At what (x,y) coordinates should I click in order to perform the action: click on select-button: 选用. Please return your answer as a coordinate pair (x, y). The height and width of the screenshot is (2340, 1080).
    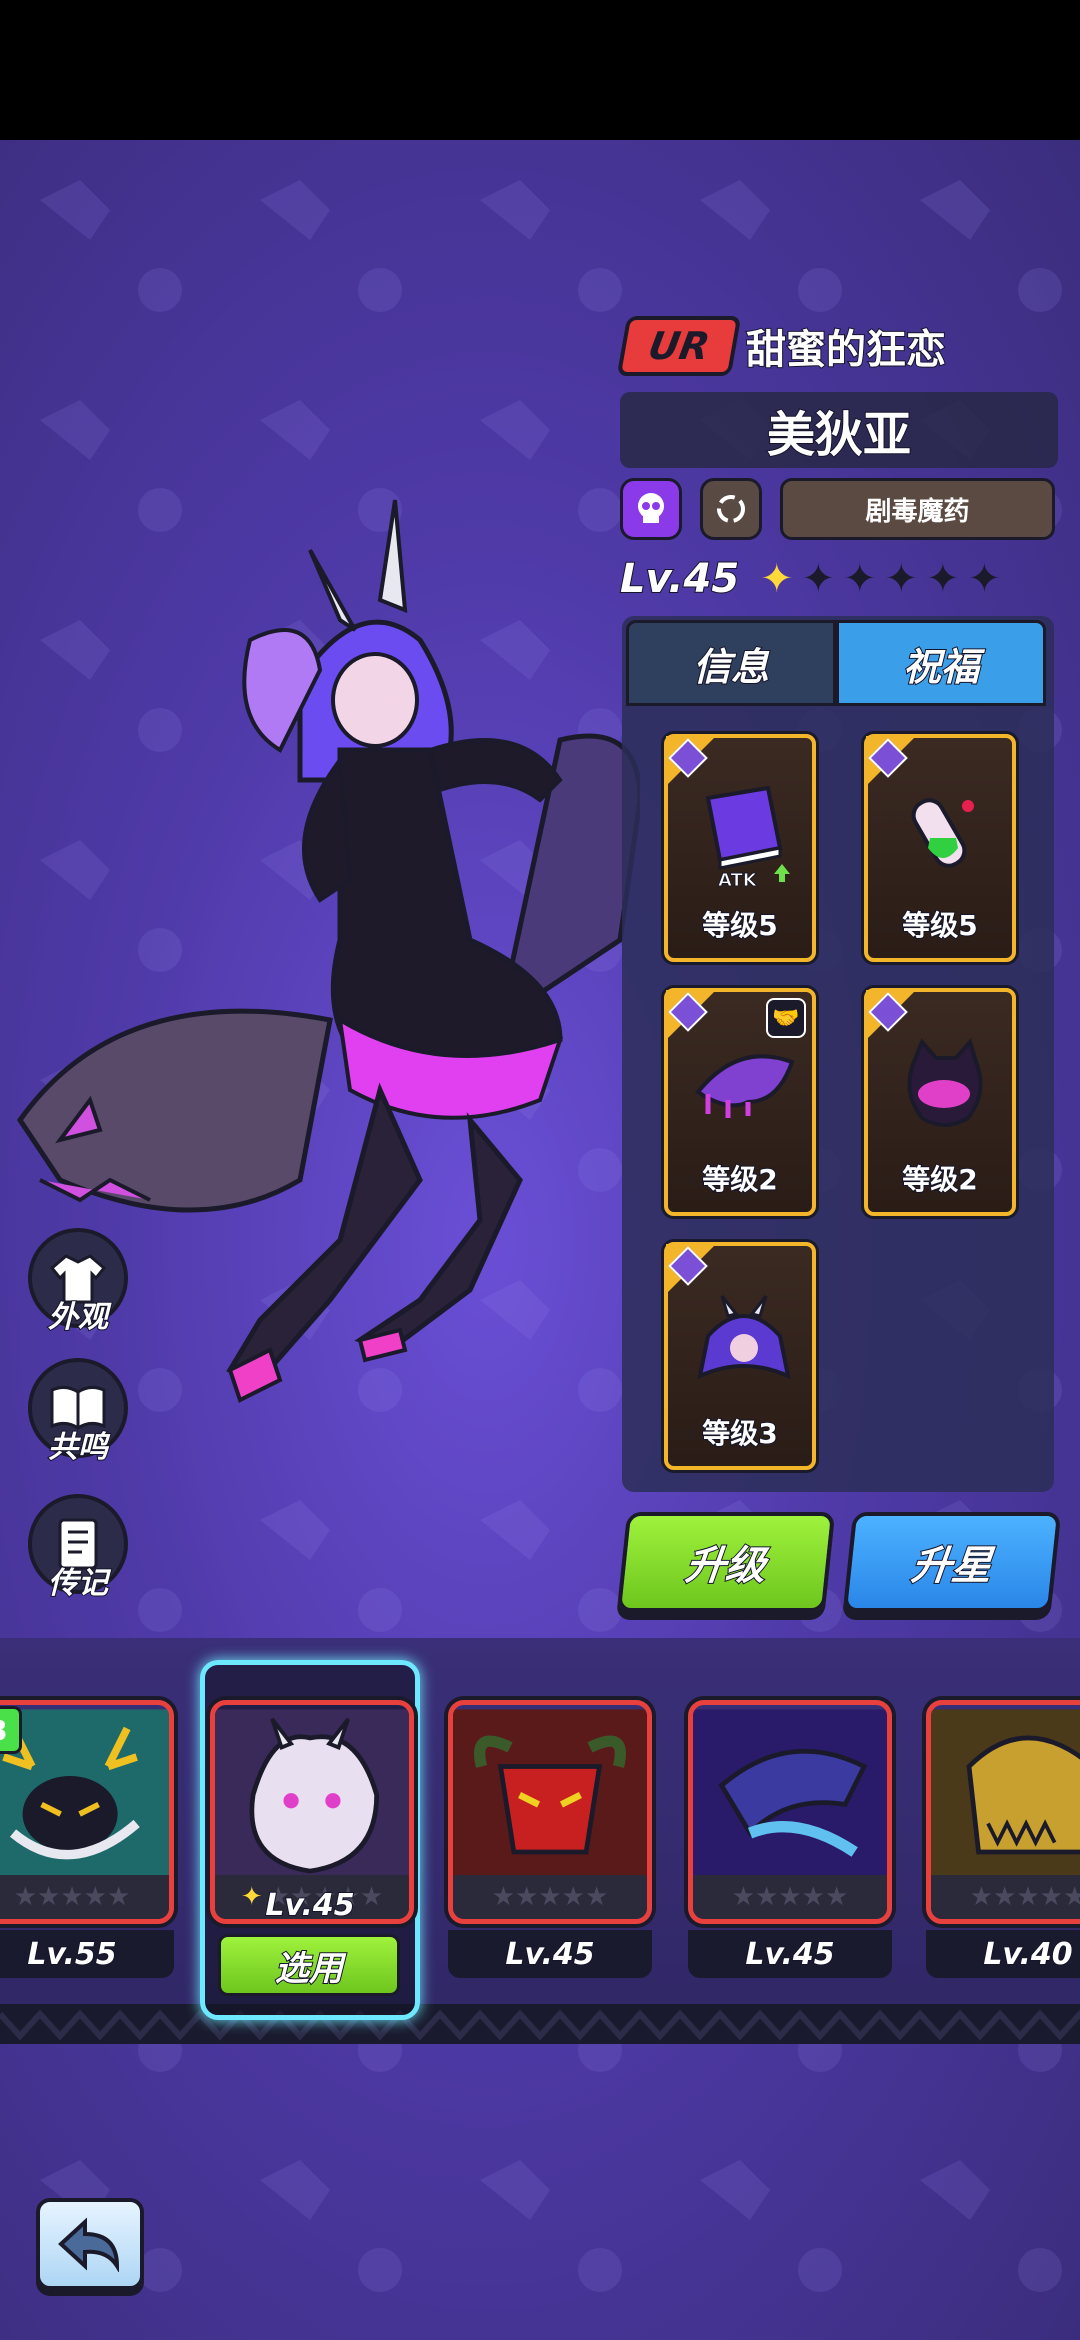
    Looking at the image, I should click on (309, 1965).